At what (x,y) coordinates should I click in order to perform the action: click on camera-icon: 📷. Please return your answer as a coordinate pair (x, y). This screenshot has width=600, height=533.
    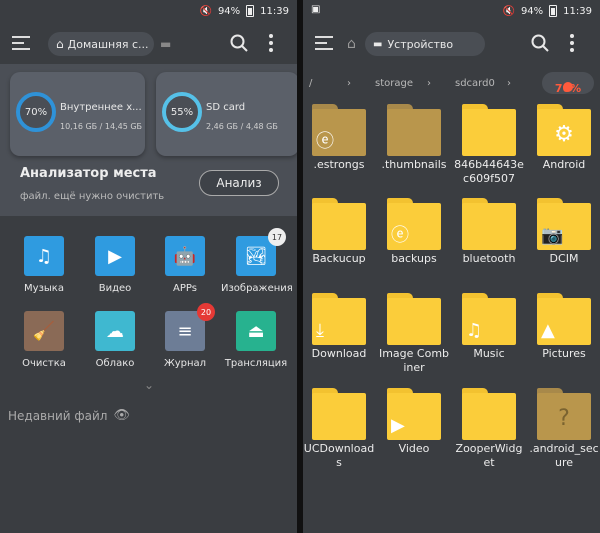
    Looking at the image, I should click on (552, 235).